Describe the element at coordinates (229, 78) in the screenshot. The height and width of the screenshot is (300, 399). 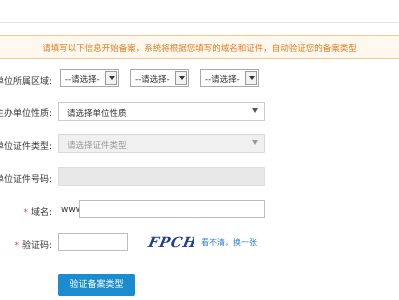
I see `district-select: --请选择-` at that location.